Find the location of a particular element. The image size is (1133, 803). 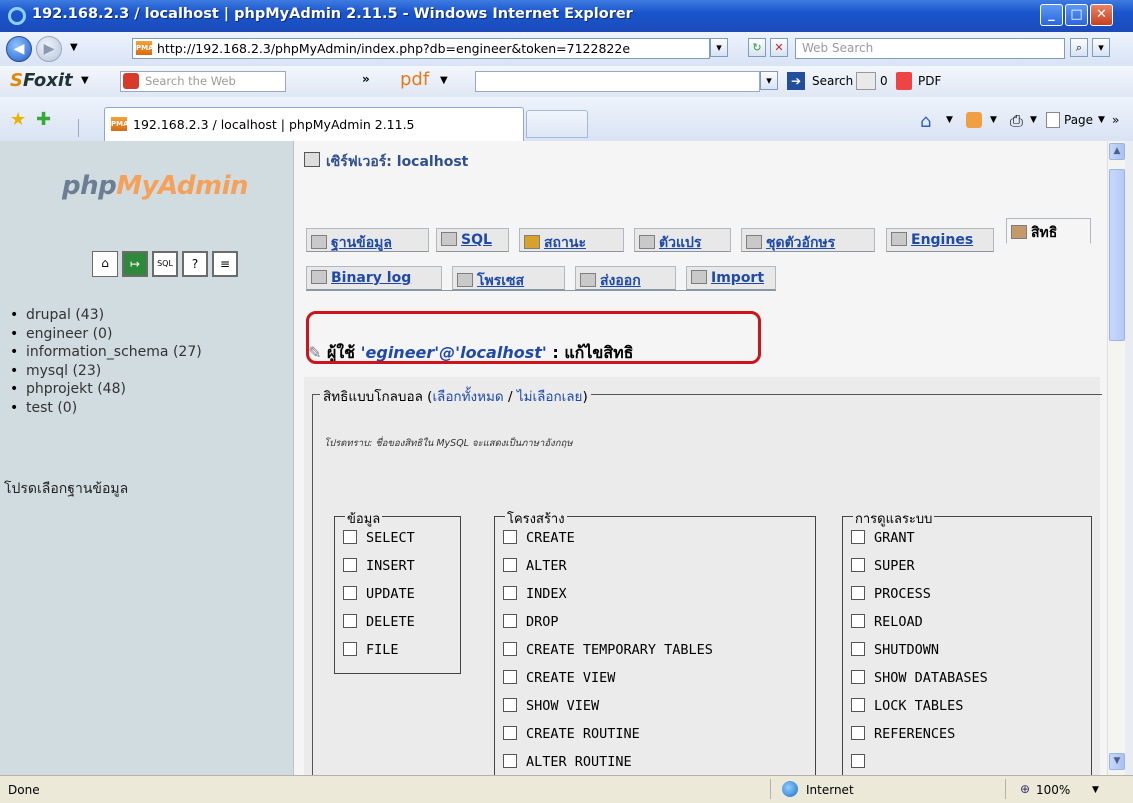

scroll-down-button: ▼ is located at coordinates (1117, 761).